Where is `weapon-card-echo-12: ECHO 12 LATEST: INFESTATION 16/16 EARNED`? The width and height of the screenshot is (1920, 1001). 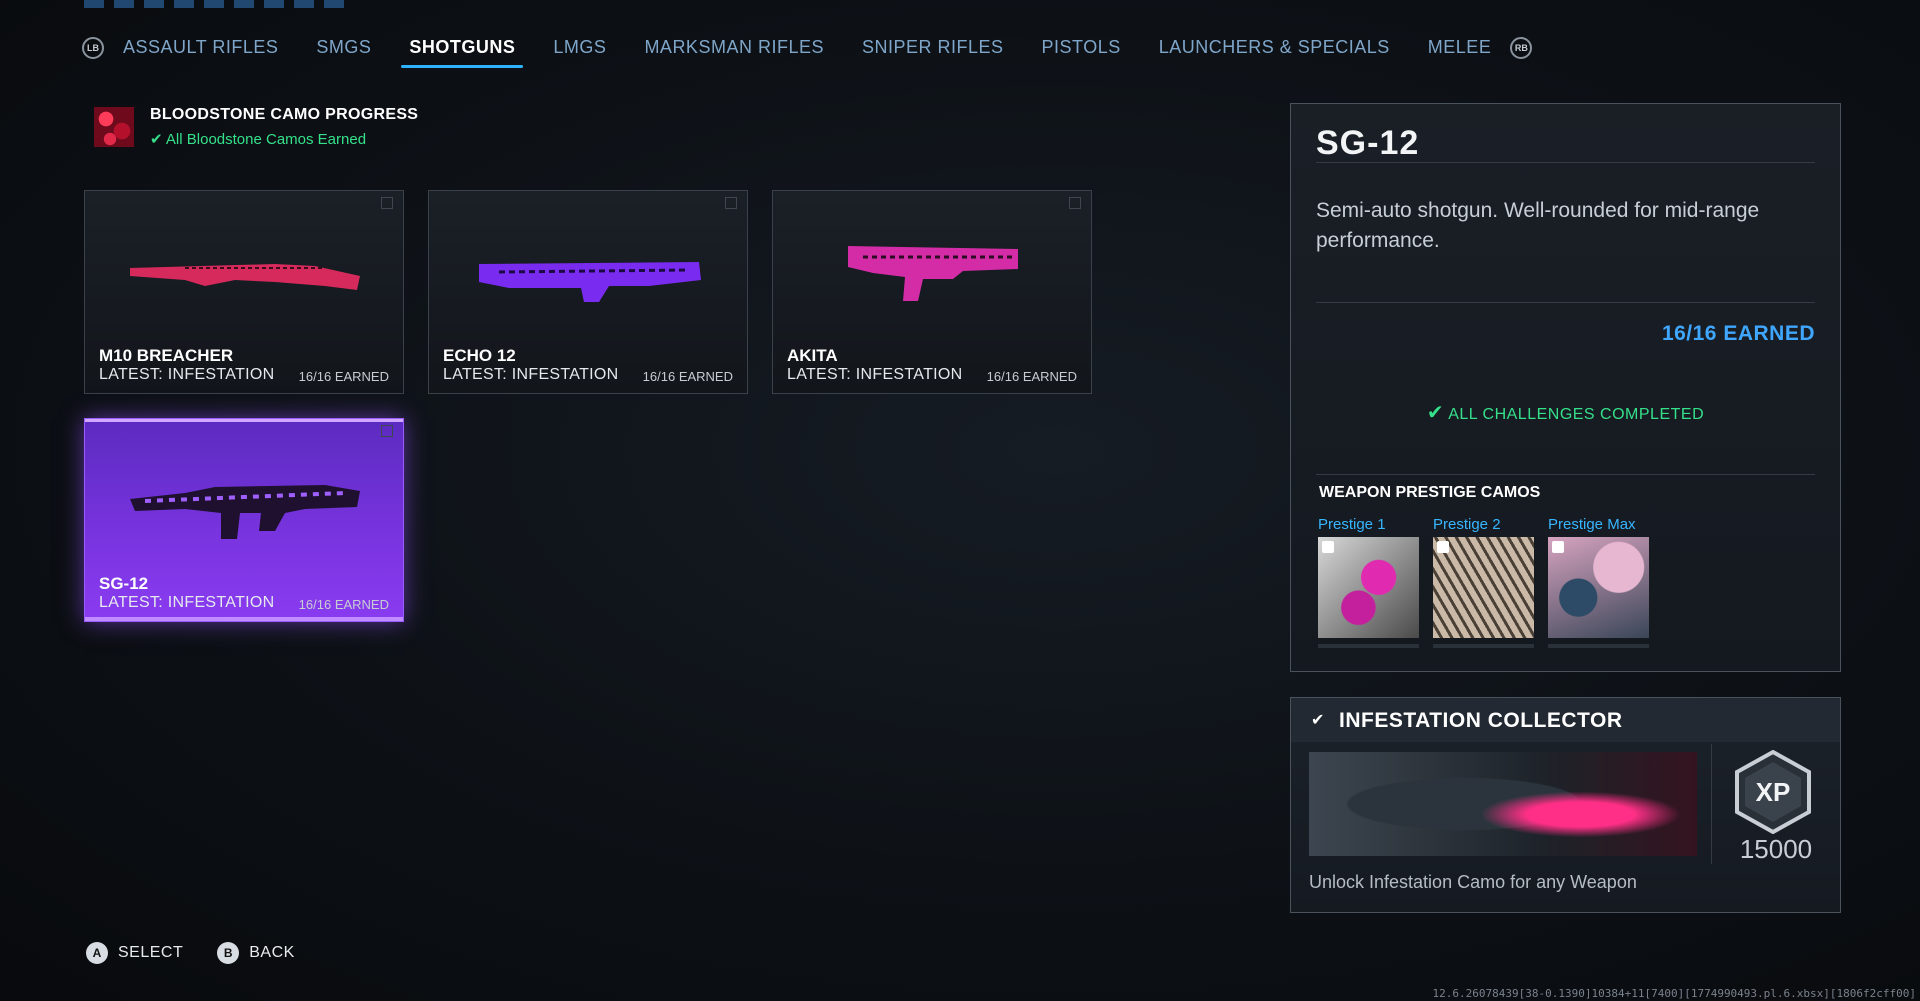 weapon-card-echo-12: ECHO 12 LATEST: INFESTATION 16/16 EARNED is located at coordinates (588, 292).